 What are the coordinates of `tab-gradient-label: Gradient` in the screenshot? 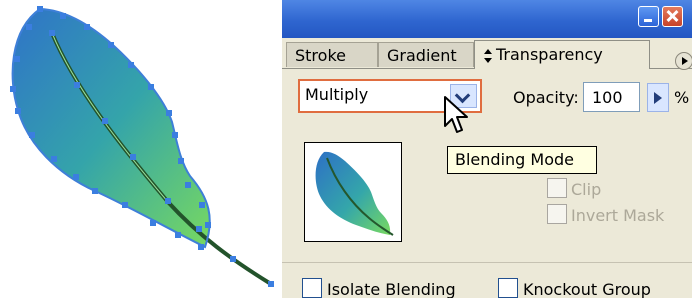 It's located at (422, 55).